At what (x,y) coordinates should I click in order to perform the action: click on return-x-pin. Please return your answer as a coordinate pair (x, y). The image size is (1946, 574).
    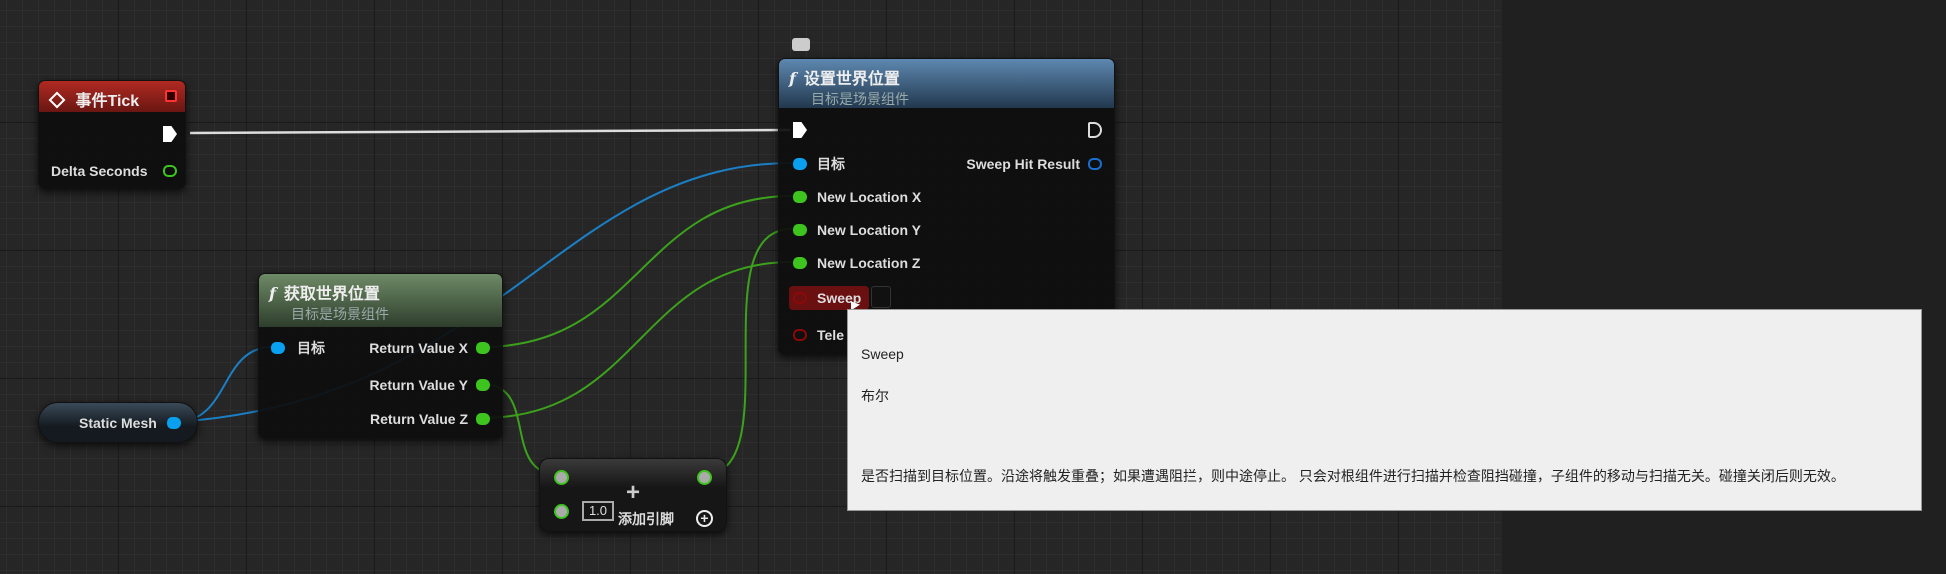
    Looking at the image, I should click on (483, 348).